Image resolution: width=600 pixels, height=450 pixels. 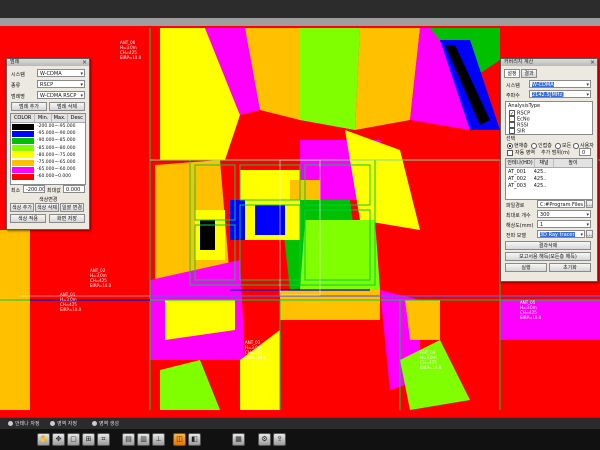 I want to click on analysis-type-item: SIR, so click(x=517, y=131).